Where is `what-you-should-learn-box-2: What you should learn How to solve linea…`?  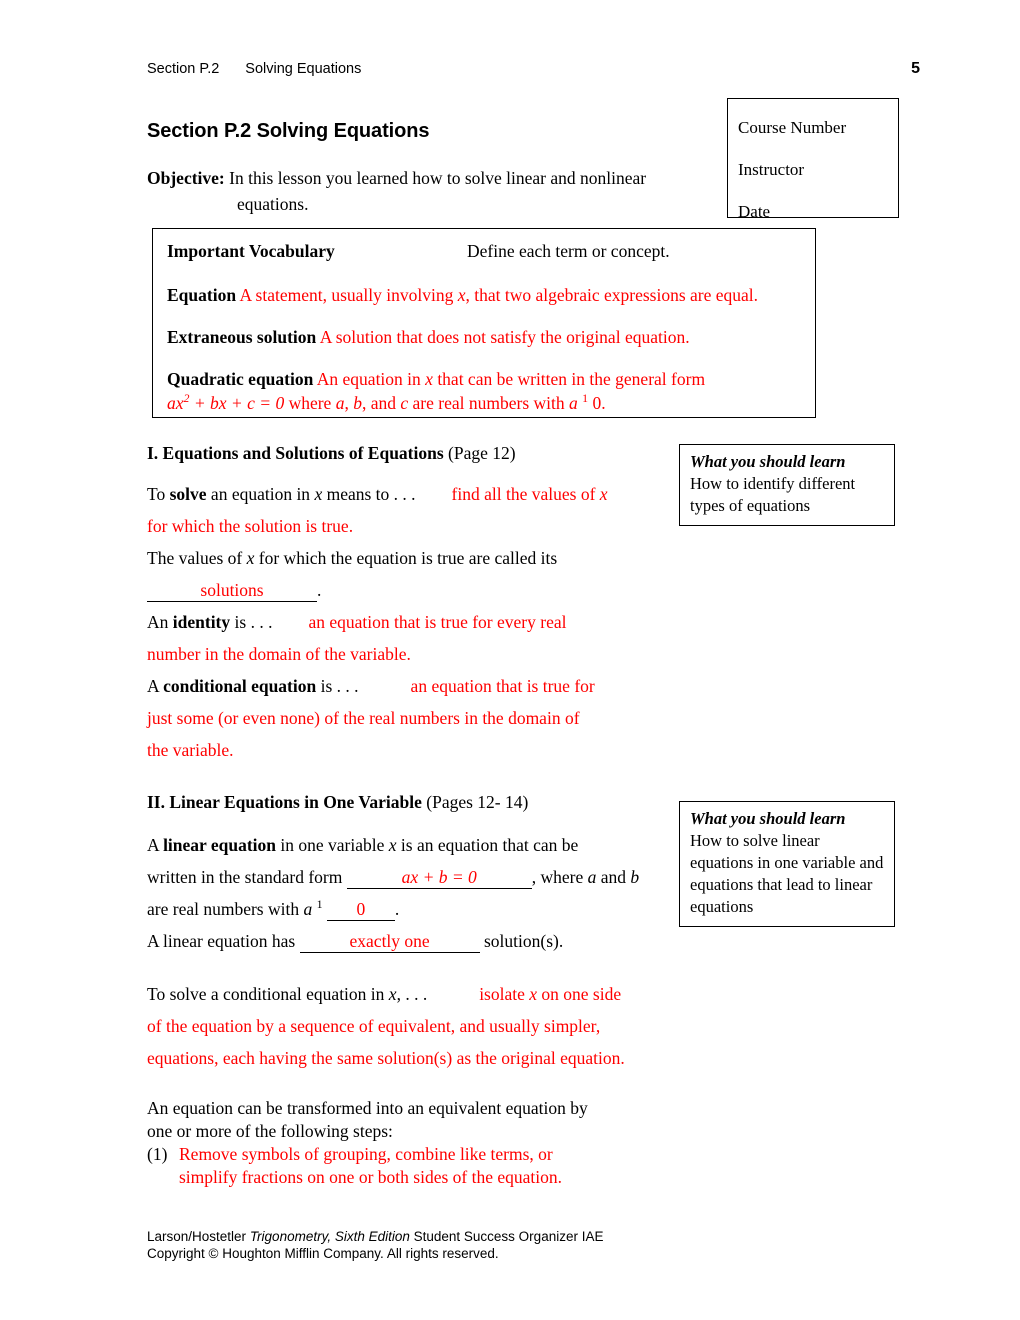
what-you-should-learn-box-2: What you should learn How to solve linea… is located at coordinates (787, 864).